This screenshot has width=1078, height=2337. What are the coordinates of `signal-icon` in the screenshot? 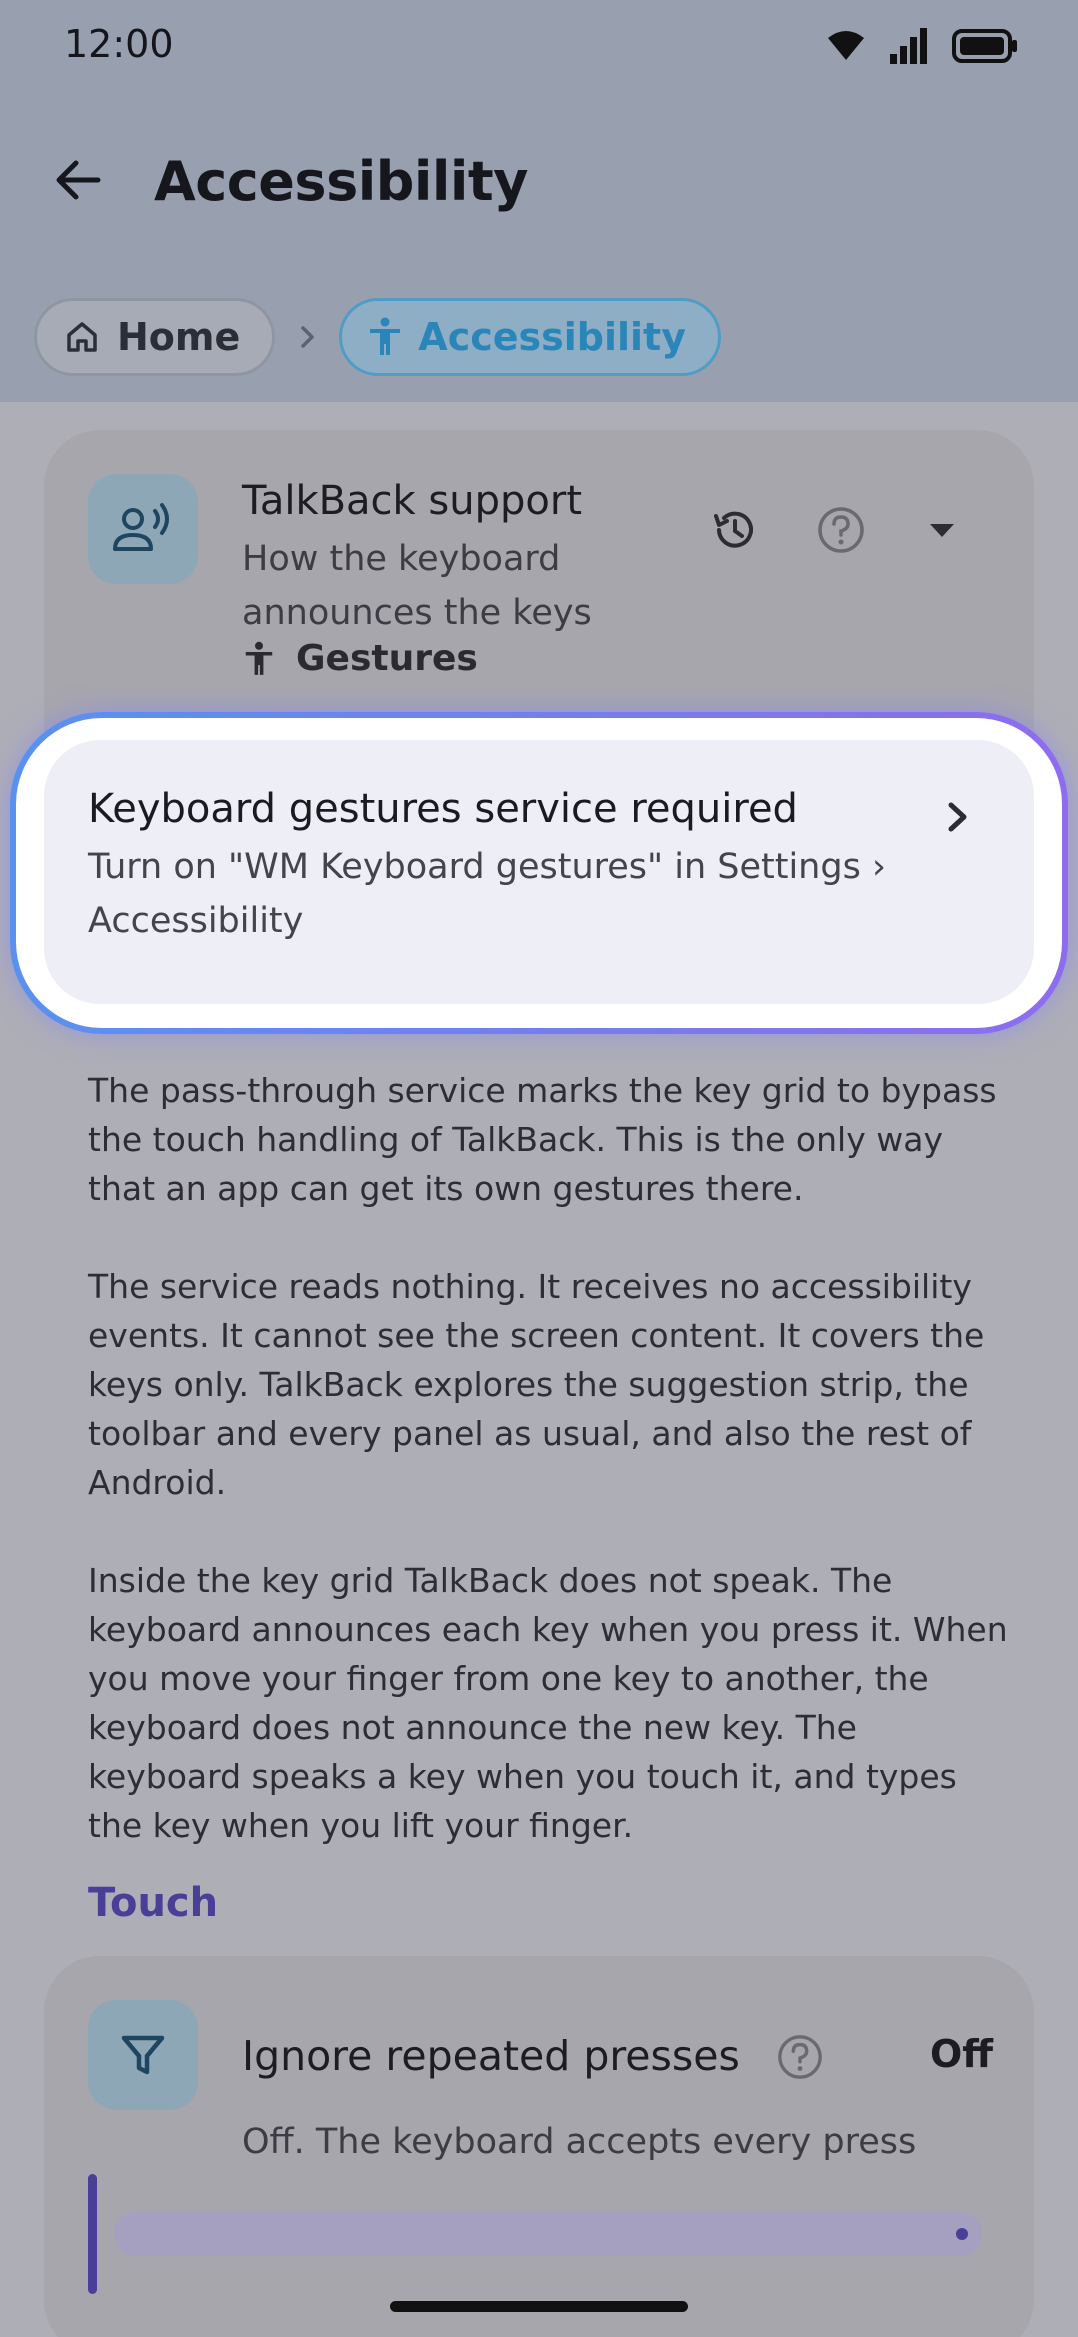 It's located at (909, 46).